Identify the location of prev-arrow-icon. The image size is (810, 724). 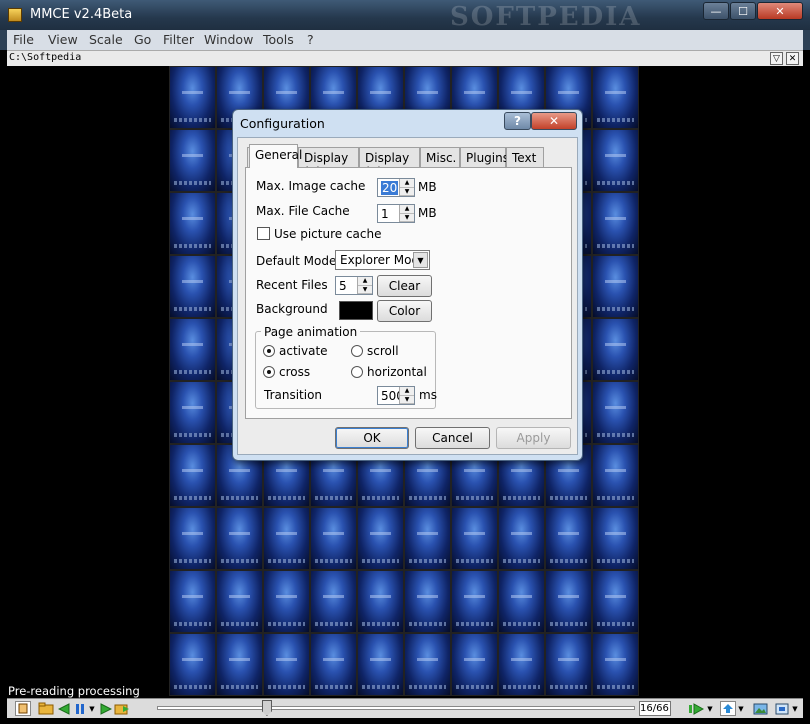
(64, 708).